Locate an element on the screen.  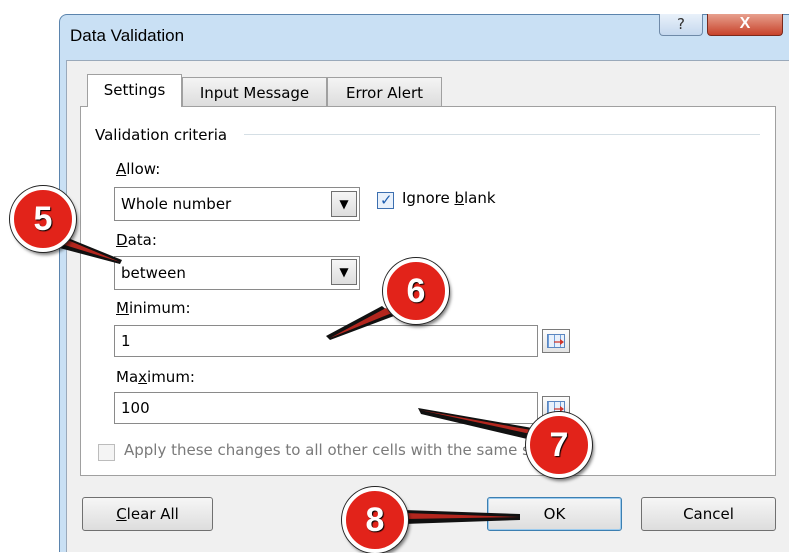
pointer-6-highlight is located at coordinates (361, 323).